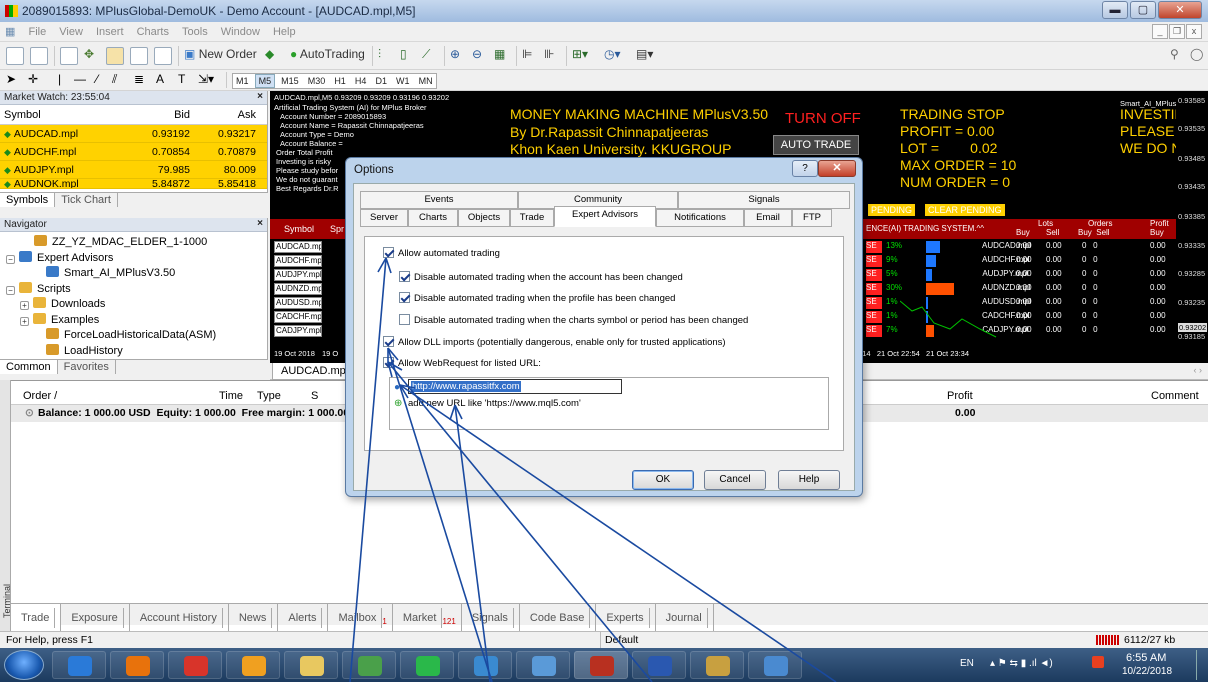 The height and width of the screenshot is (682, 1208). What do you see at coordinates (133, 243) in the screenshot?
I see `nav-item: ZZ_YZ_MDAC_ELDER_1-1000` at bounding box center [133, 243].